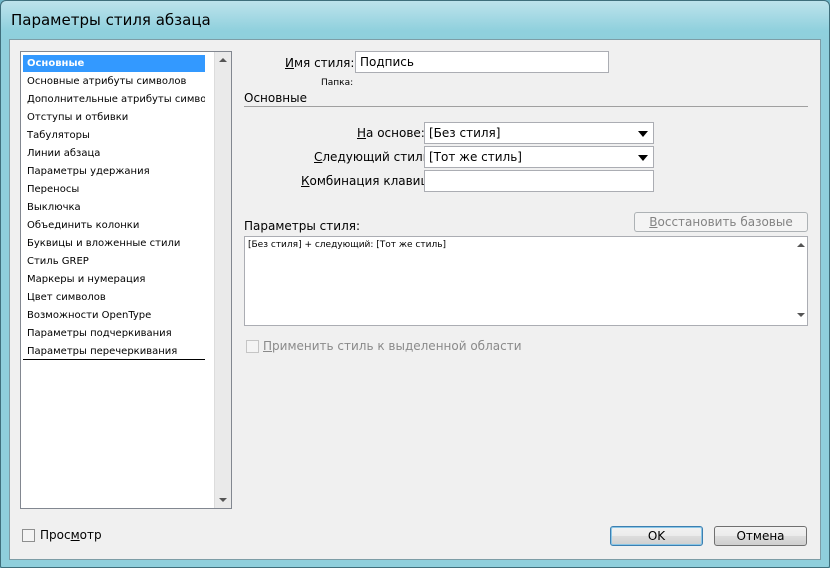  Describe the element at coordinates (114, 171) in the screenshot. I see `sidebar-item-keep-options: Параметры удержания` at that location.